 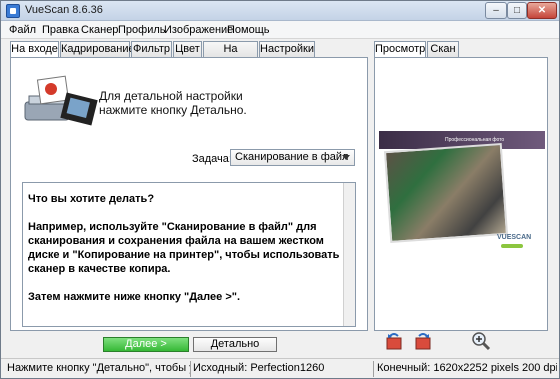 What do you see at coordinates (235, 344) in the screenshot?
I see `detail-button: Детально` at bounding box center [235, 344].